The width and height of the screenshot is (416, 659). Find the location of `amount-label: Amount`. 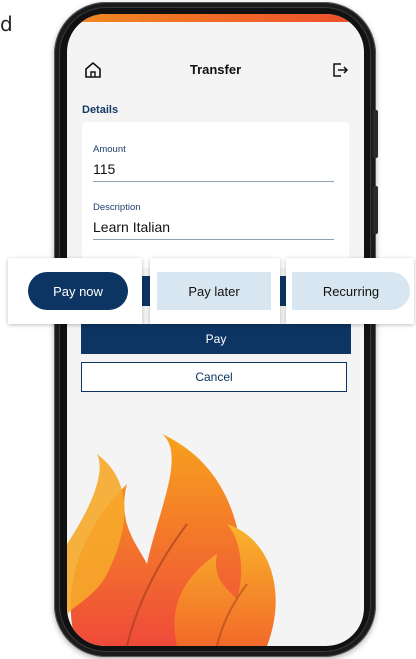

amount-label: Amount is located at coordinates (109, 149).